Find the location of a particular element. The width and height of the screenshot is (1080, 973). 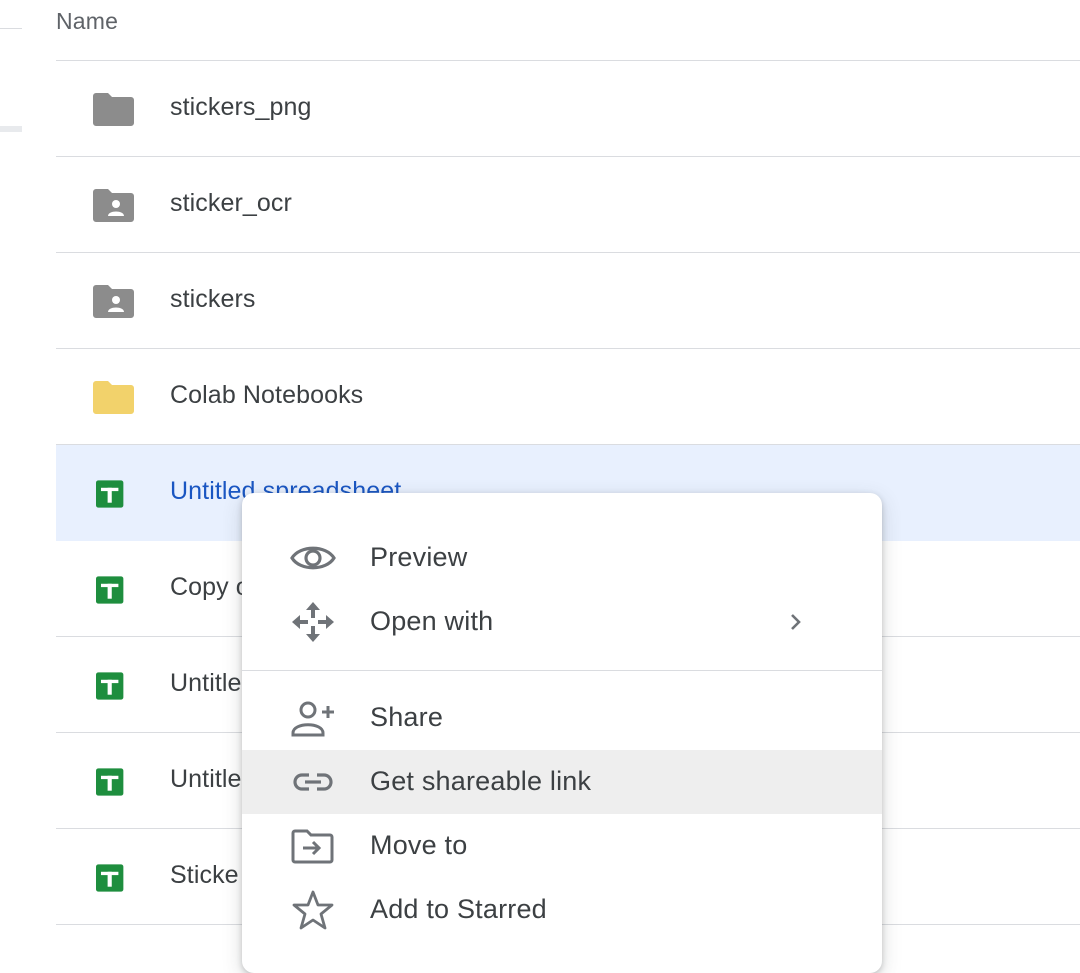

file-name: stickers is located at coordinates (213, 299).